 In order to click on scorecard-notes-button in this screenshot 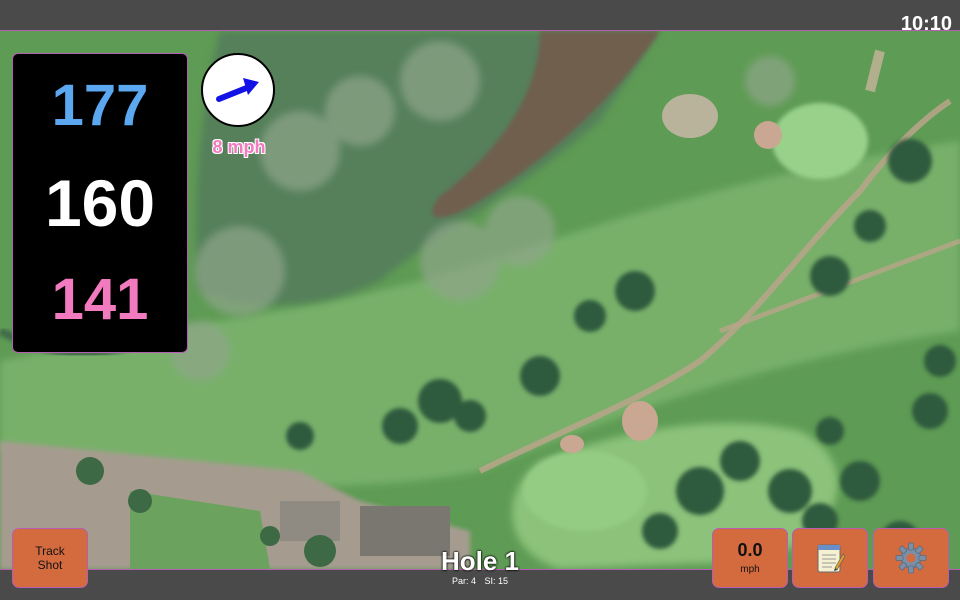, I will do `click(830, 558)`.